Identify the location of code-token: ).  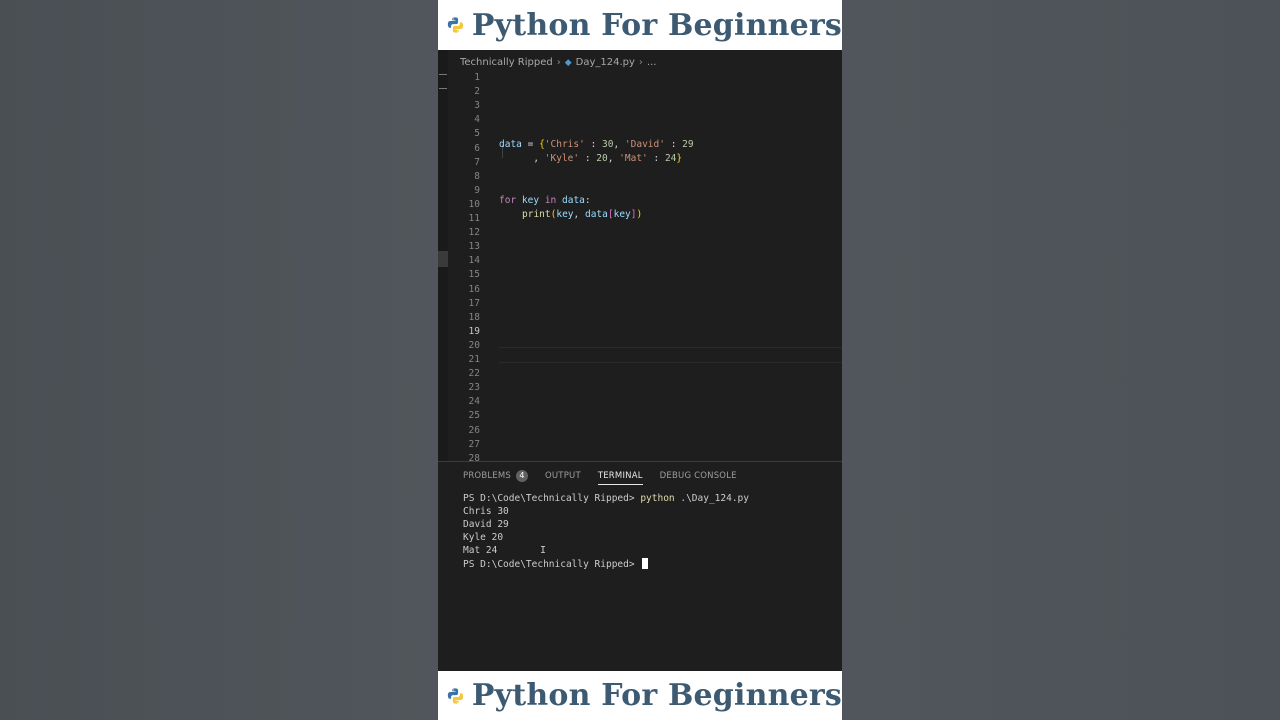
(639, 214).